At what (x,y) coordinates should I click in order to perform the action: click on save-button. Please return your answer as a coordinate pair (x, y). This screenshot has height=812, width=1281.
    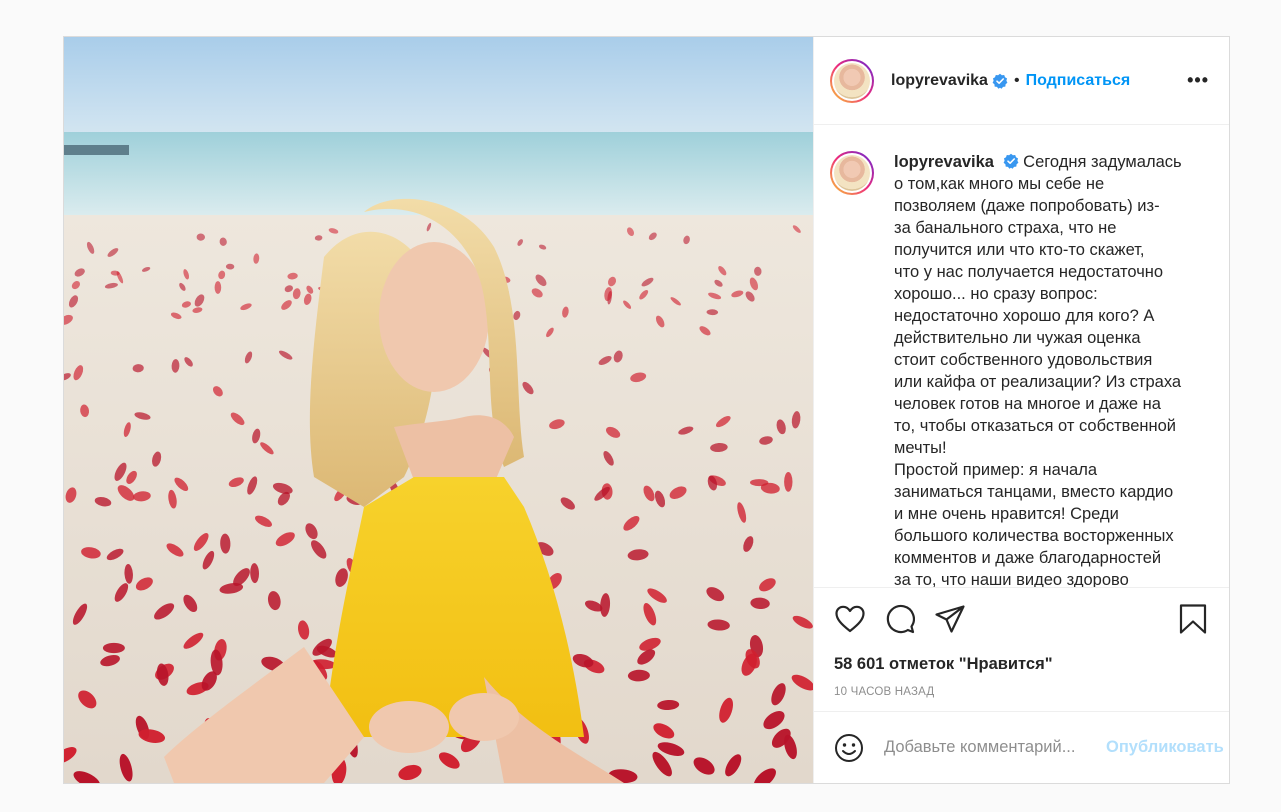
    Looking at the image, I should click on (1193, 619).